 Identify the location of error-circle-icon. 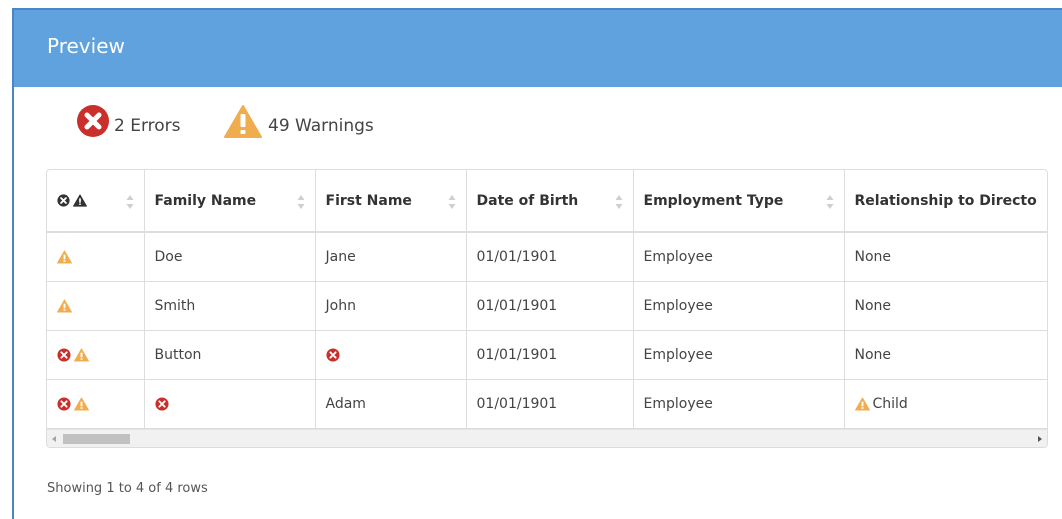
(93, 121).